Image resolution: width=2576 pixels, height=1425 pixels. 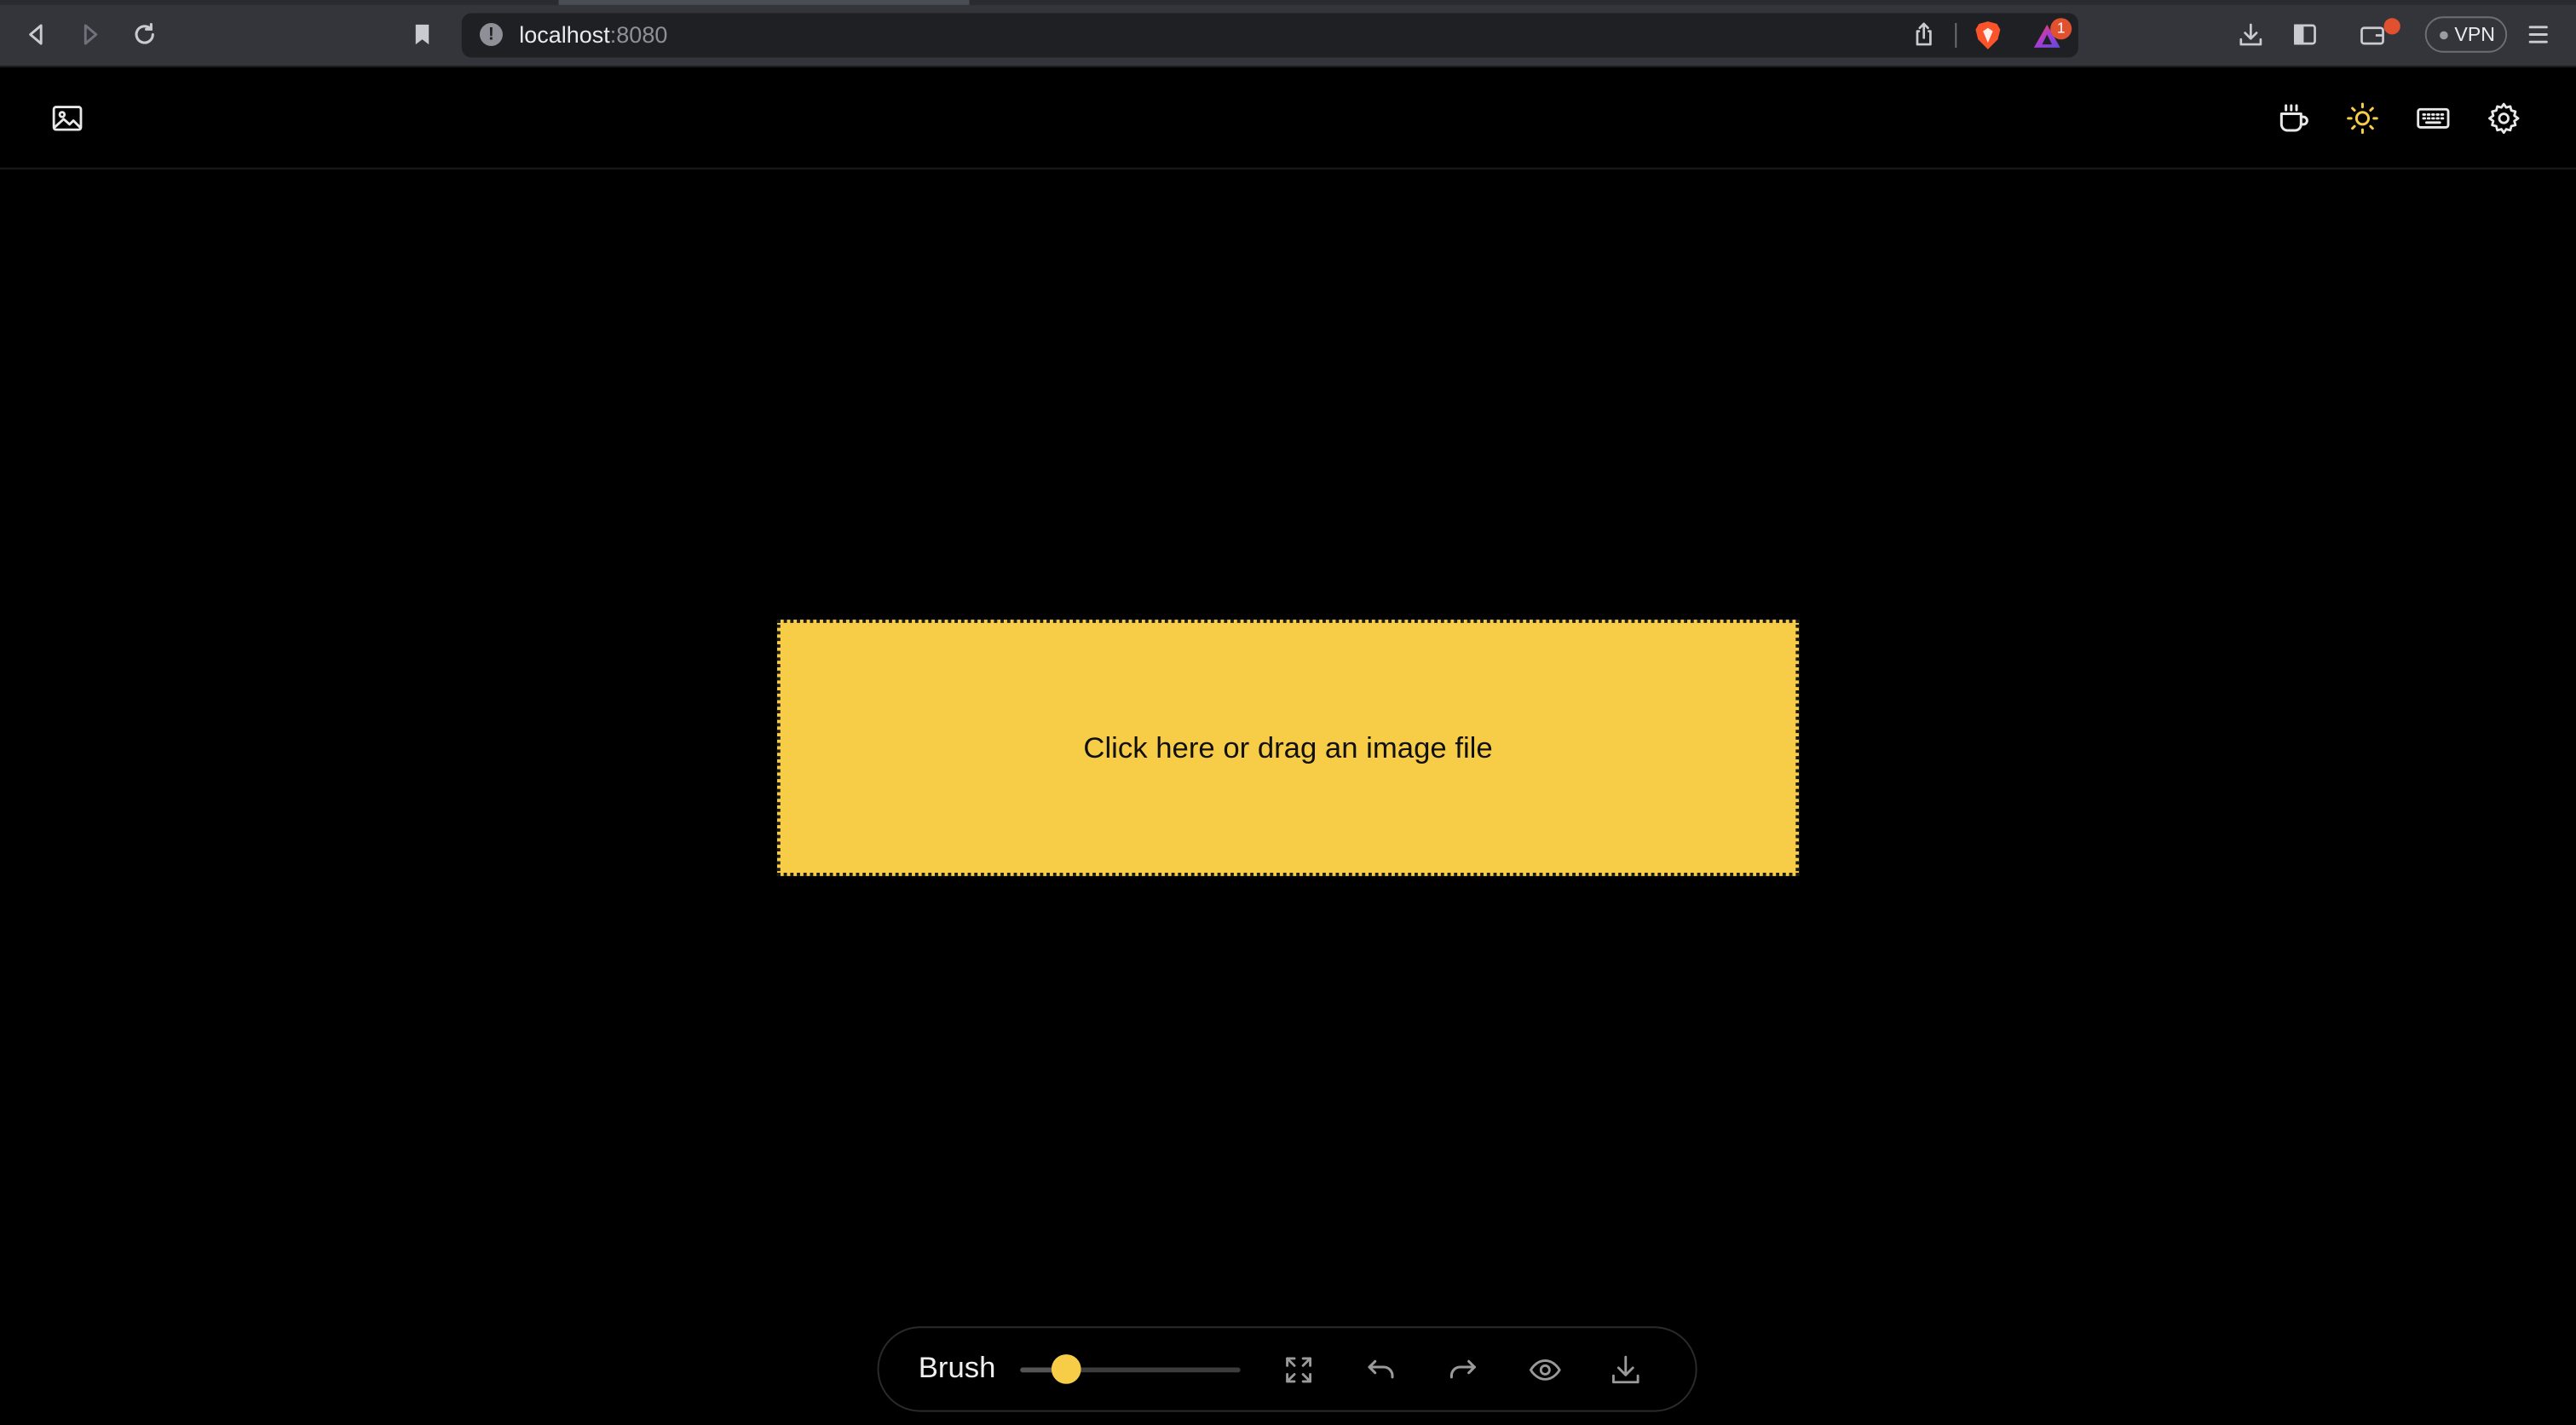 What do you see at coordinates (1288, 118) in the screenshot?
I see `app-header` at bounding box center [1288, 118].